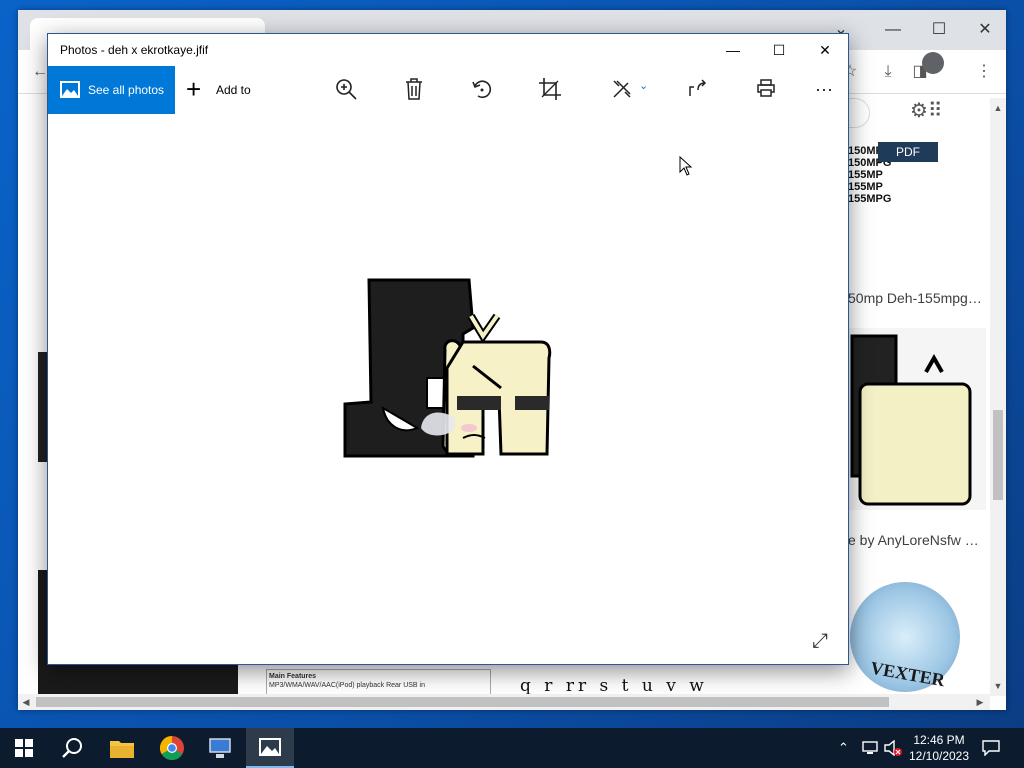 This screenshot has height=768, width=1024. What do you see at coordinates (998, 397) in the screenshot?
I see `vertical-scrollbar` at bounding box center [998, 397].